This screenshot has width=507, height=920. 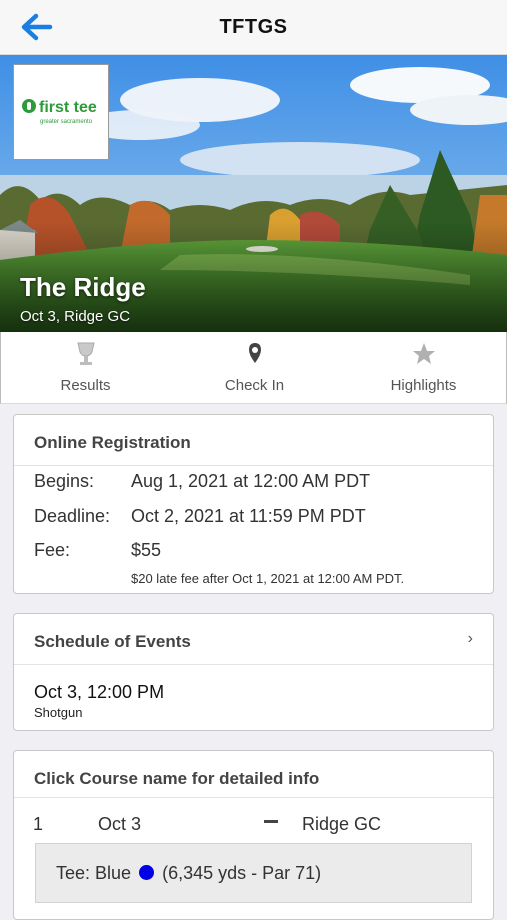 What do you see at coordinates (38, 824) in the screenshot?
I see `course-round-number: 1` at bounding box center [38, 824].